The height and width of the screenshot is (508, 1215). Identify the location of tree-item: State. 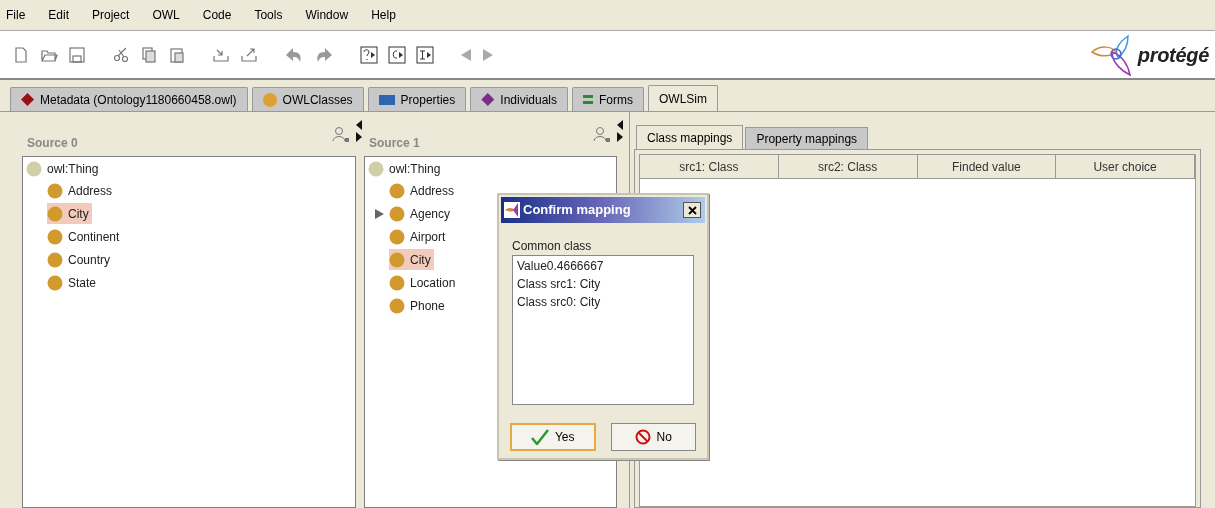
(73, 282).